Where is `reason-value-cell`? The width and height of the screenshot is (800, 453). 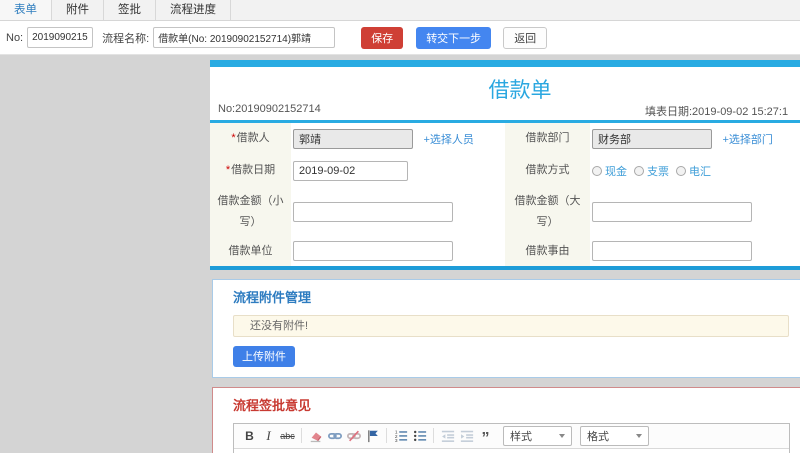 reason-value-cell is located at coordinates (695, 252).